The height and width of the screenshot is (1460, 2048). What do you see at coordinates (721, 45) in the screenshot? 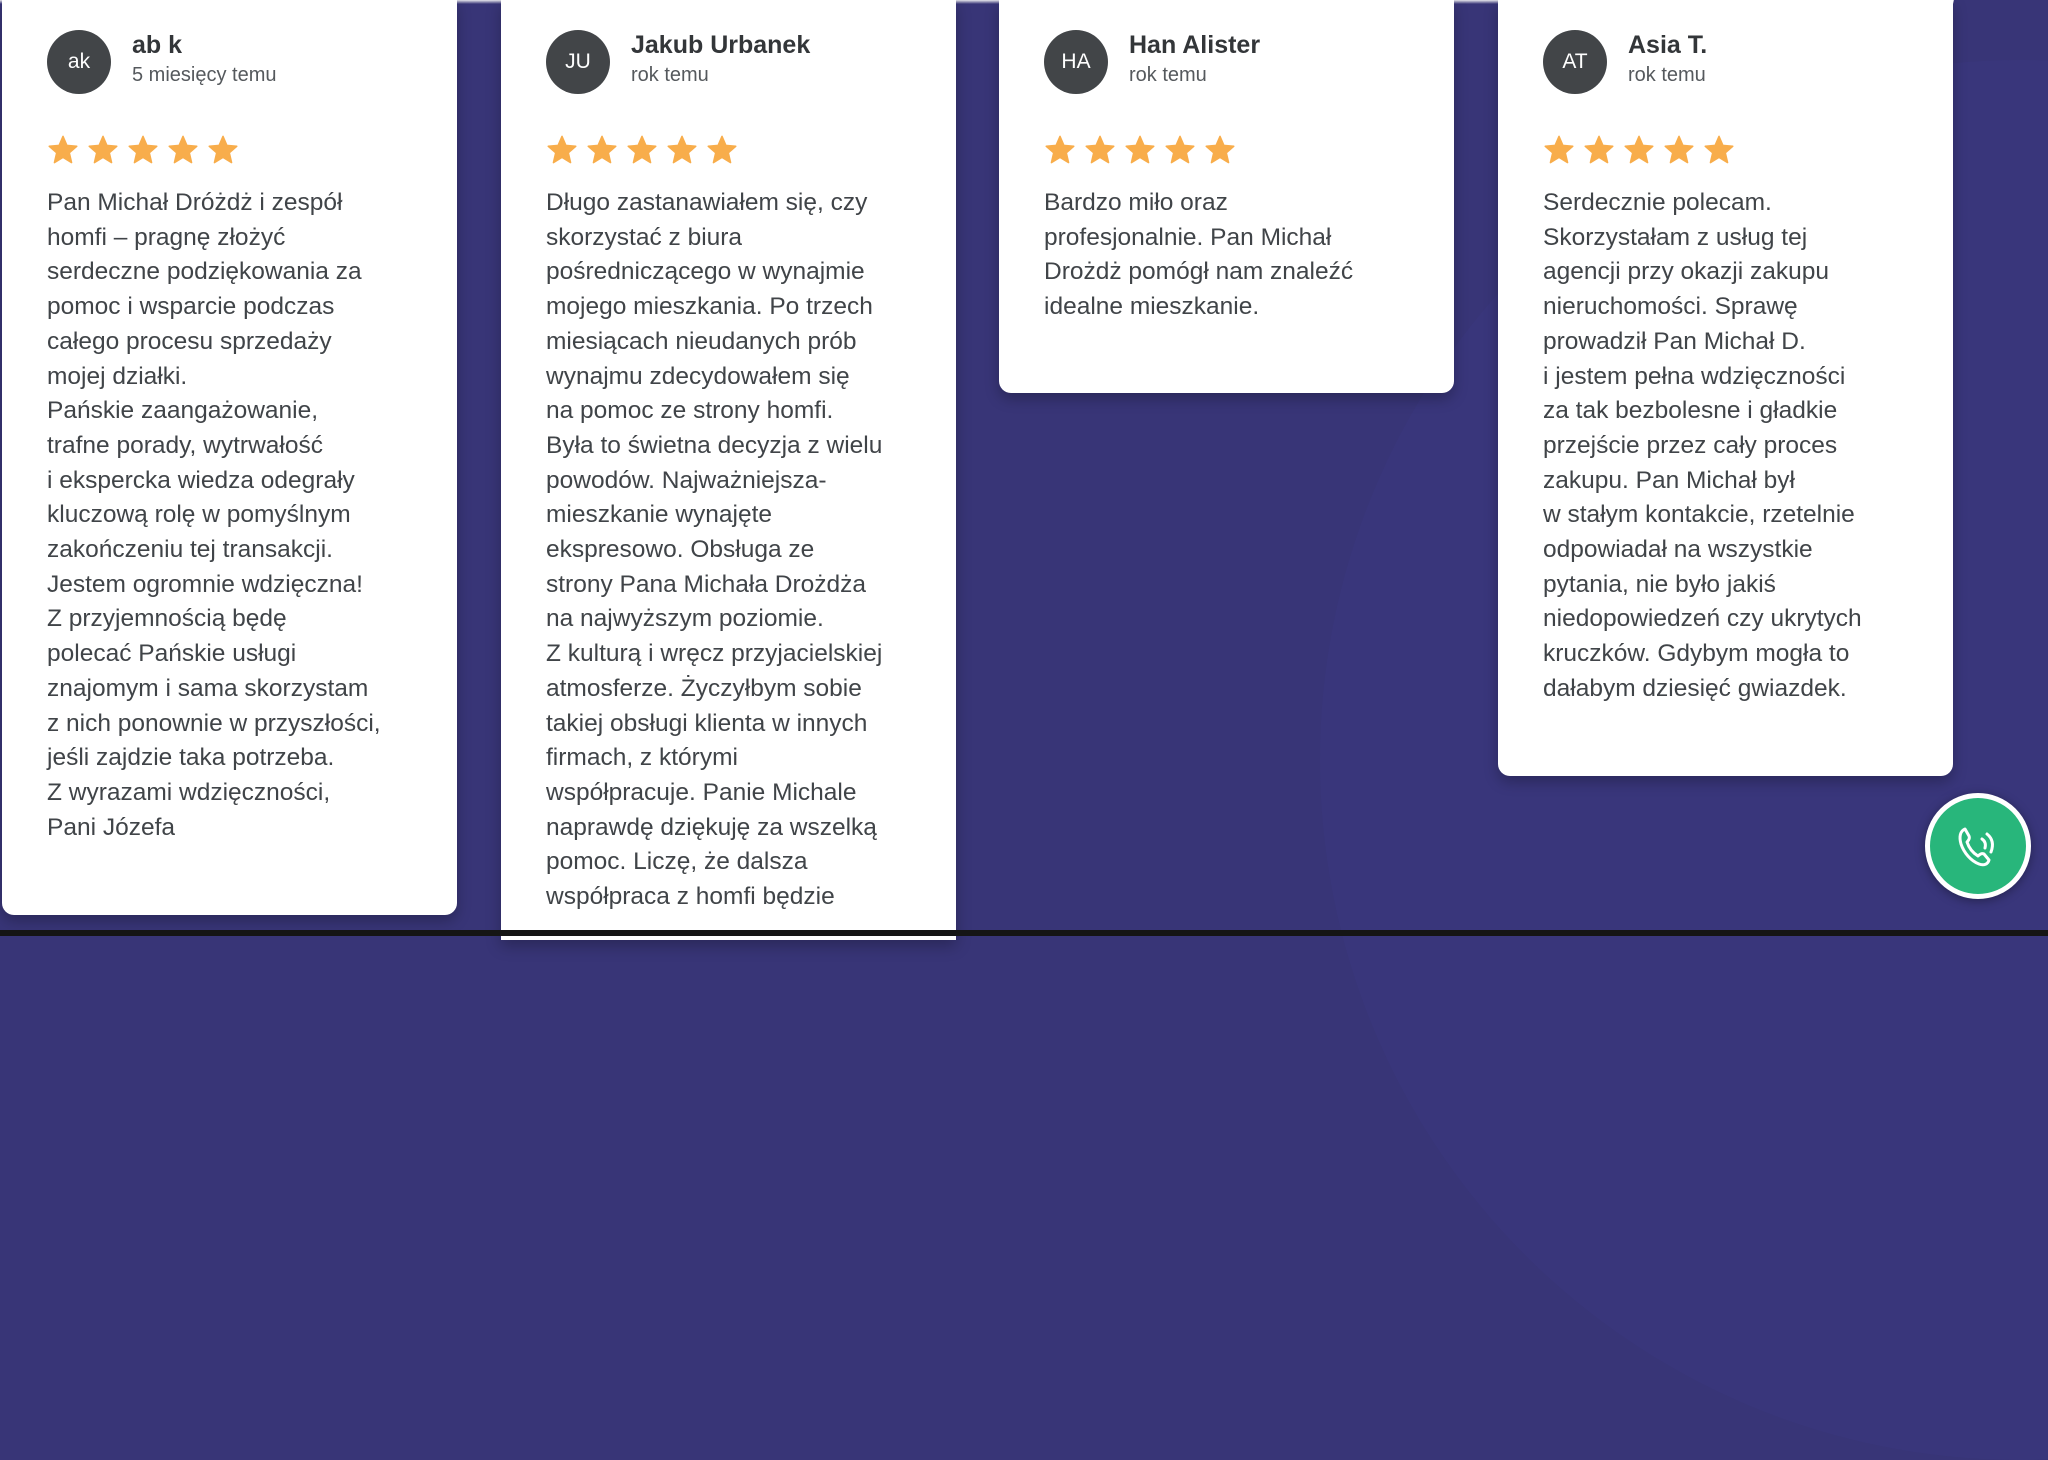
I see `reviewer-name: Jakub Urbanek` at bounding box center [721, 45].